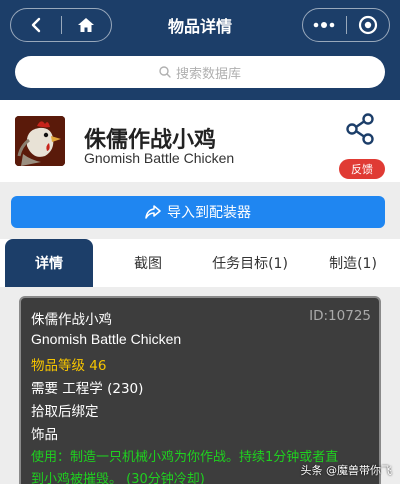 The height and width of the screenshot is (484, 400). Describe the element at coordinates (148, 263) in the screenshot. I see `tab-screenshots: 截图` at that location.